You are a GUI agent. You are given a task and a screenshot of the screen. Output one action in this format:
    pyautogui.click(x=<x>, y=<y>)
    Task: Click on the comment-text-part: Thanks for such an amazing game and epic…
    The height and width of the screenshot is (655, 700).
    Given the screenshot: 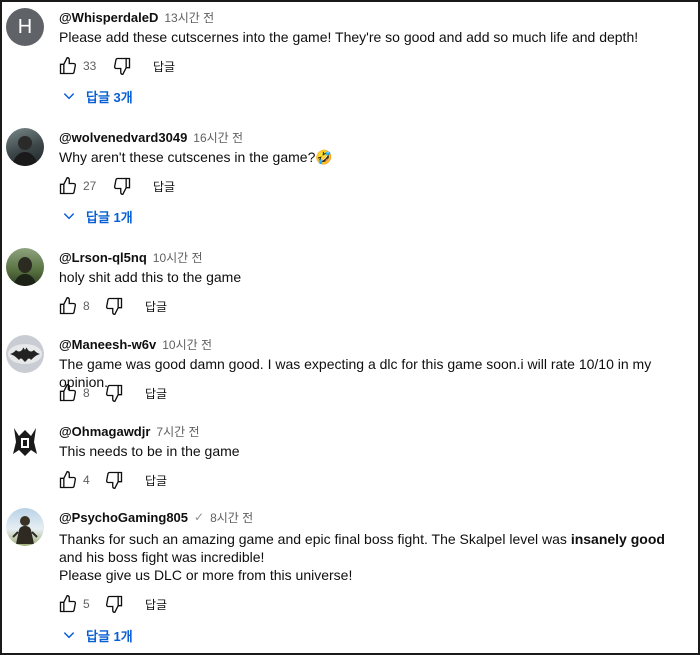 What is the action you would take?
    pyautogui.click(x=315, y=539)
    